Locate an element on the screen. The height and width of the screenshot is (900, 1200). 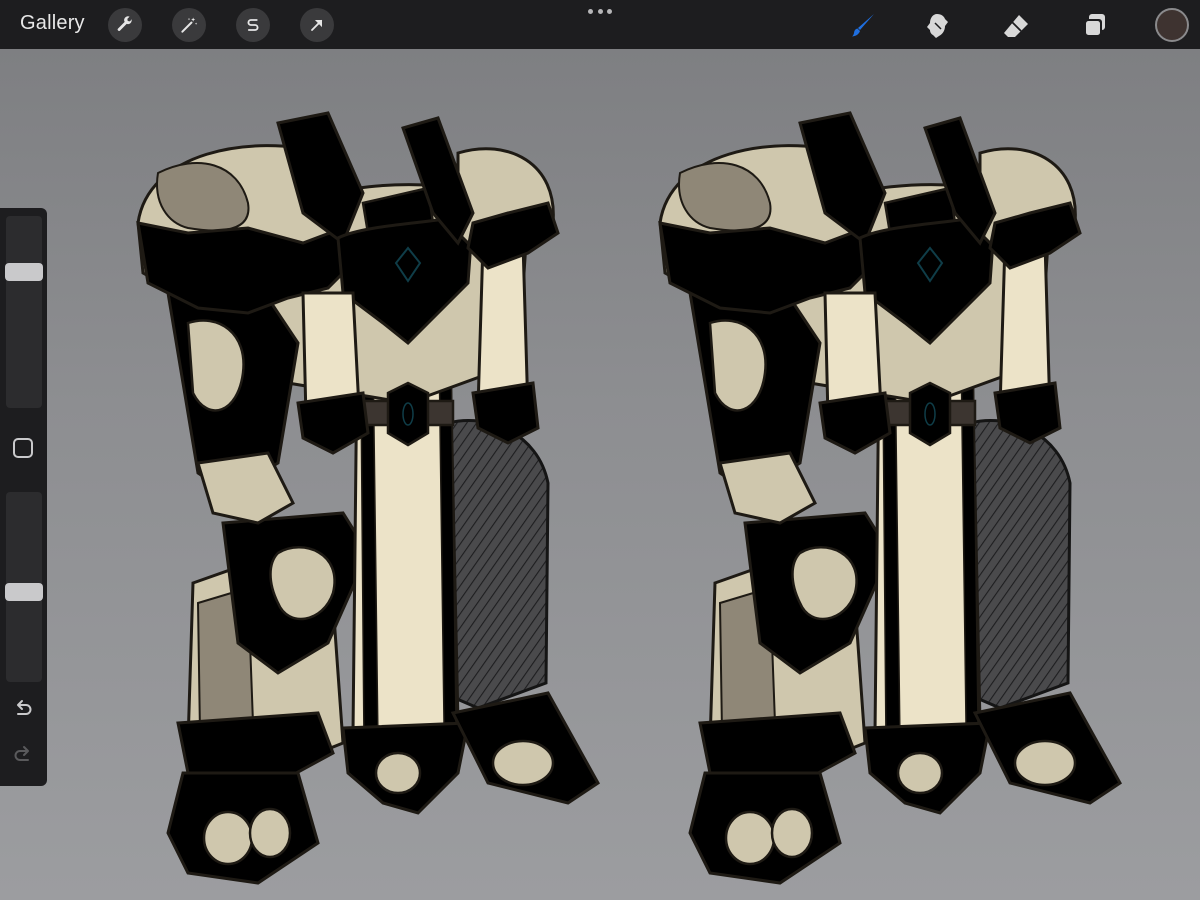
more-options-dots is located at coordinates (600, 11).